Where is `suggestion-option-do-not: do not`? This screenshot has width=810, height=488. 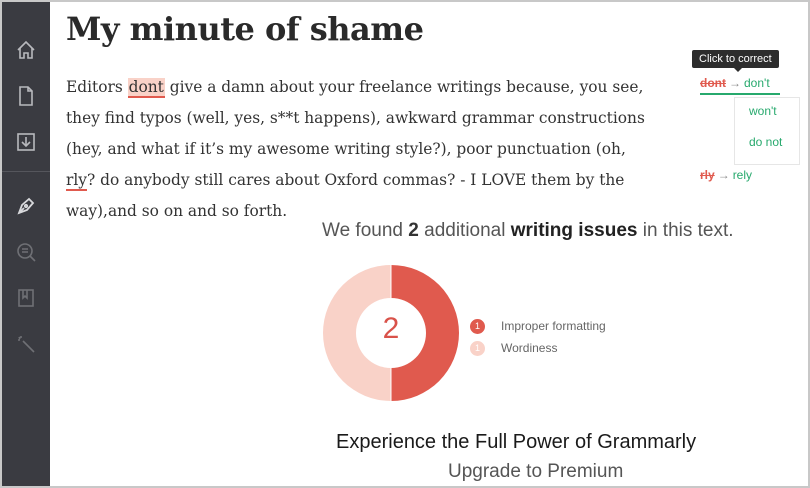 suggestion-option-do-not: do not is located at coordinates (765, 142).